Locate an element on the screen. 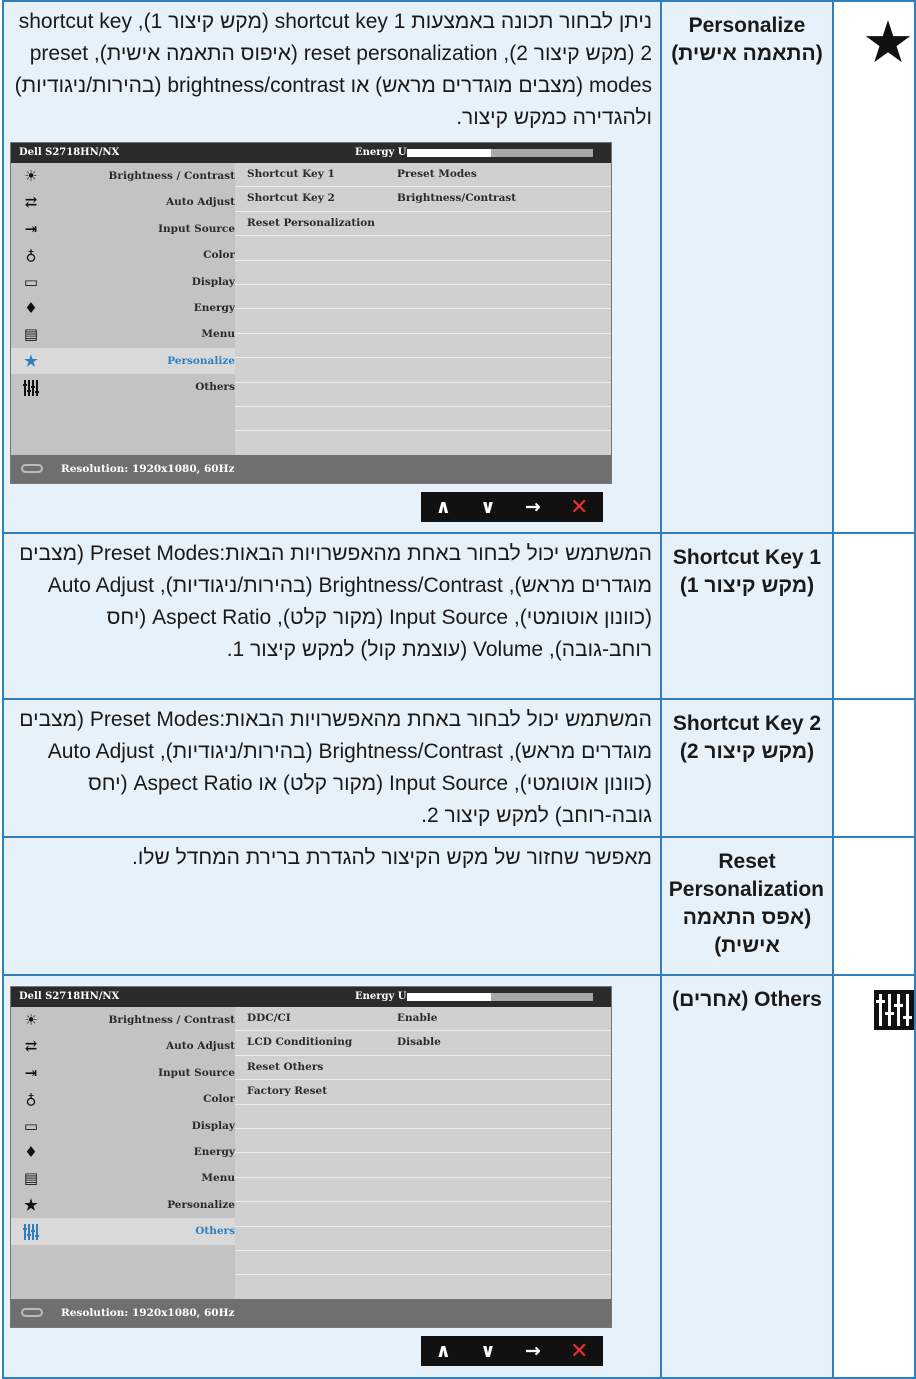 This screenshot has height=1379, width=916. energy-use-fill is located at coordinates (449, 997).